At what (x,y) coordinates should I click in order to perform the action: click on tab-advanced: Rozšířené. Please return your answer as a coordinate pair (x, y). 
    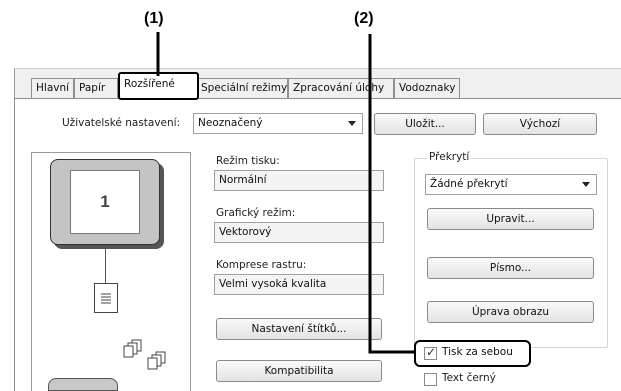
    Looking at the image, I should click on (158, 86).